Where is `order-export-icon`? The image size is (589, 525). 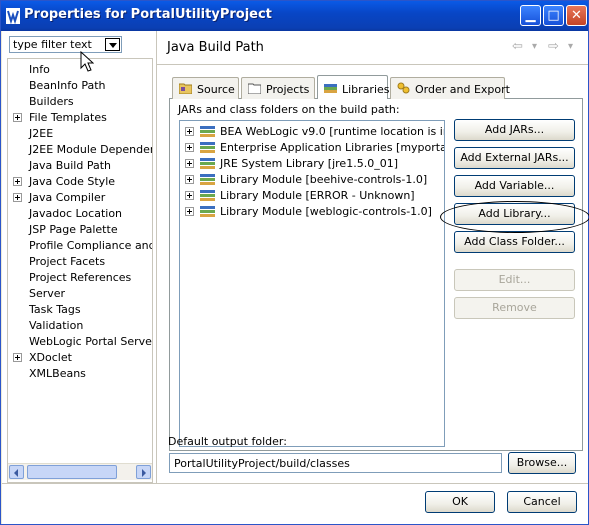
order-export-icon is located at coordinates (403, 88).